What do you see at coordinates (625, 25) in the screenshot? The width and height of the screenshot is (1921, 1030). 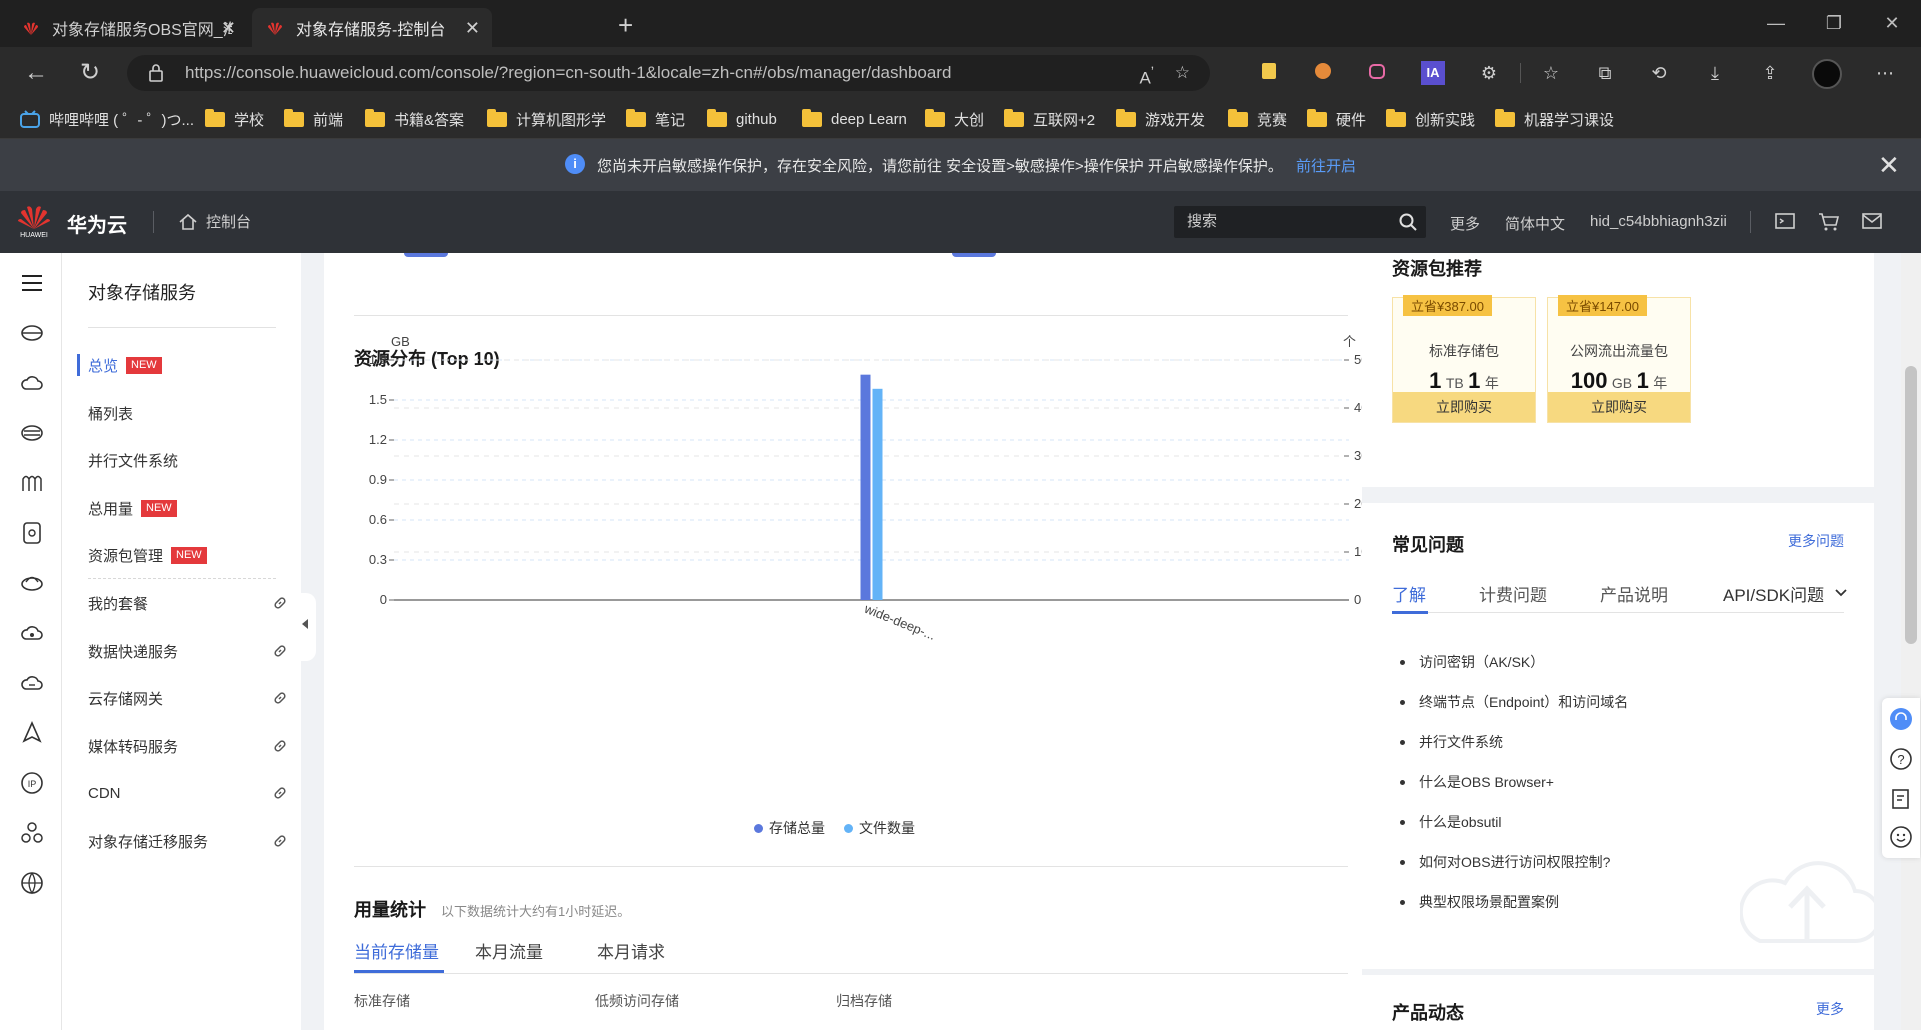 I see `new-tab-button: +` at bounding box center [625, 25].